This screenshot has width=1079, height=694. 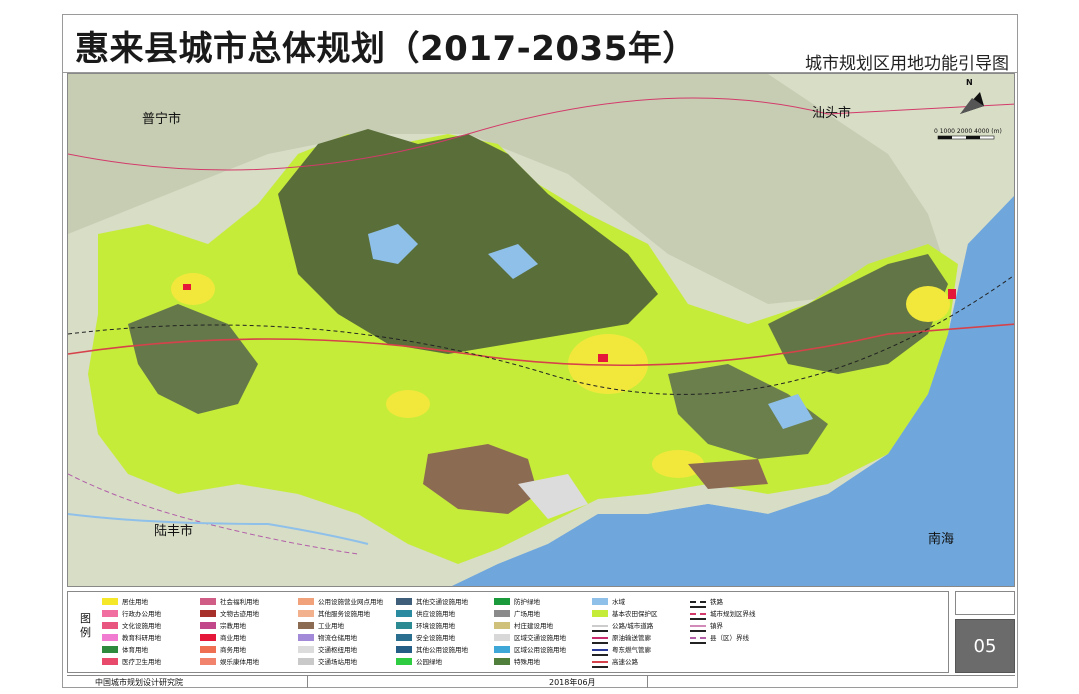 I want to click on legend-label: 其他服务设施用地, so click(x=344, y=614).